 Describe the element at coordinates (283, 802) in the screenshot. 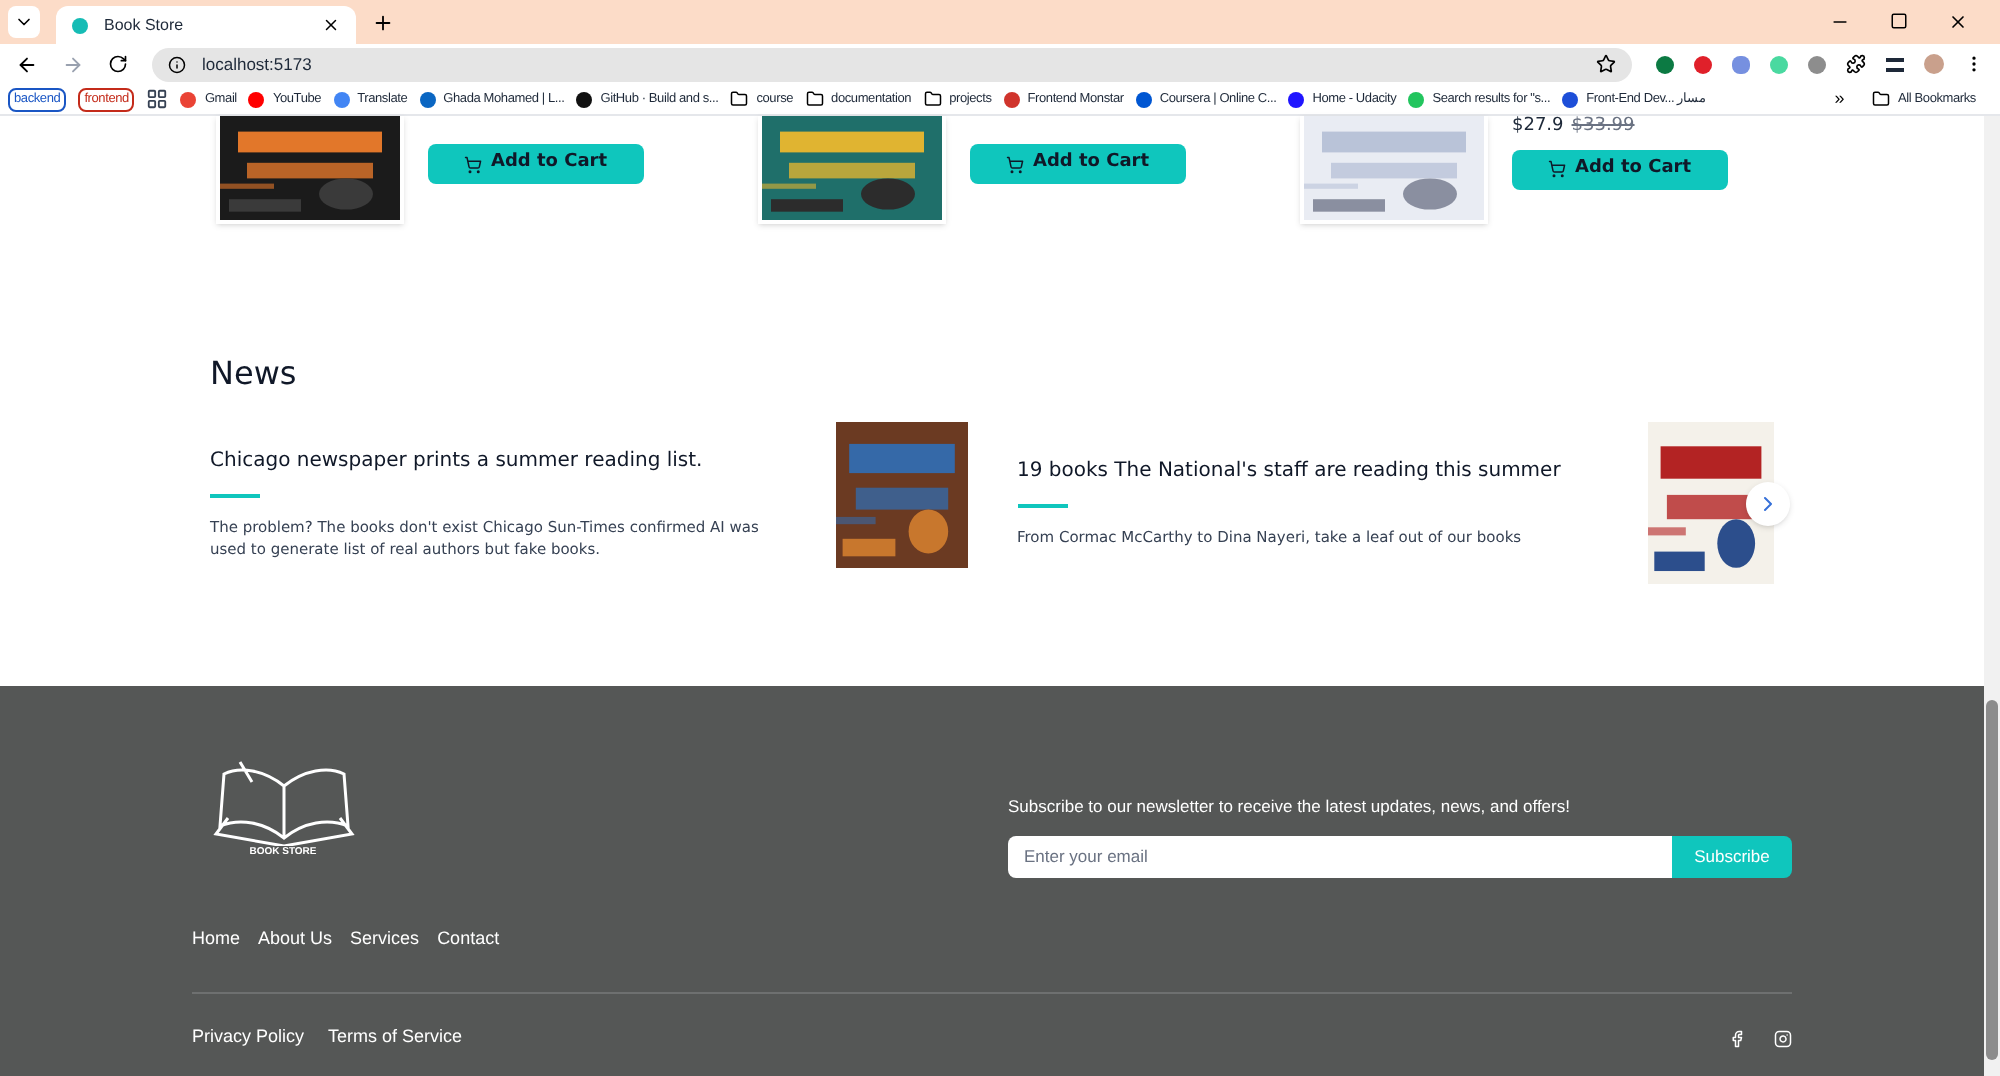

I see `open-book-logo-icon` at that location.